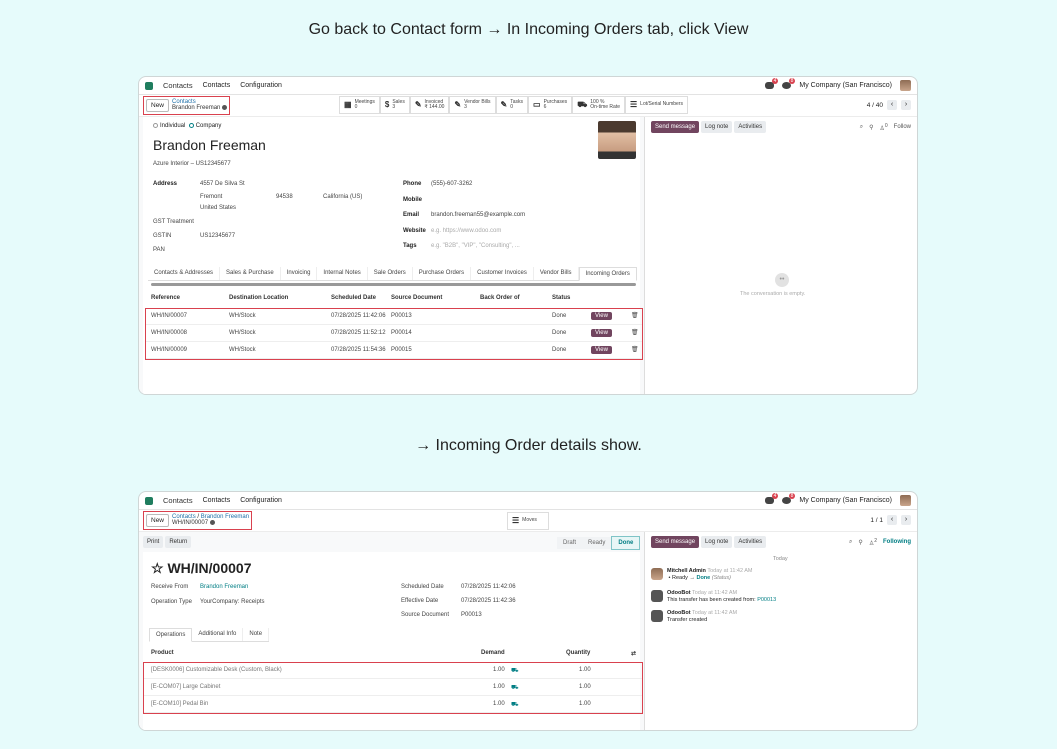 The height and width of the screenshot is (749, 1057). What do you see at coordinates (597, 543) in the screenshot?
I see `status-ready: Ready` at bounding box center [597, 543].